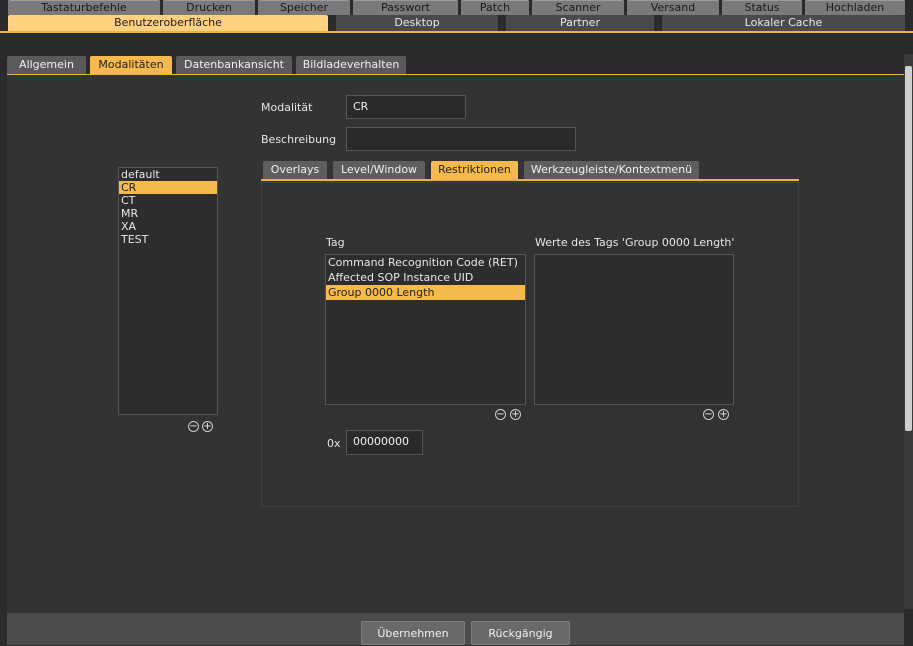 This screenshot has width=913, height=646. I want to click on tab-benutzeroberflaeche: Benutzeroberfläche, so click(168, 23).